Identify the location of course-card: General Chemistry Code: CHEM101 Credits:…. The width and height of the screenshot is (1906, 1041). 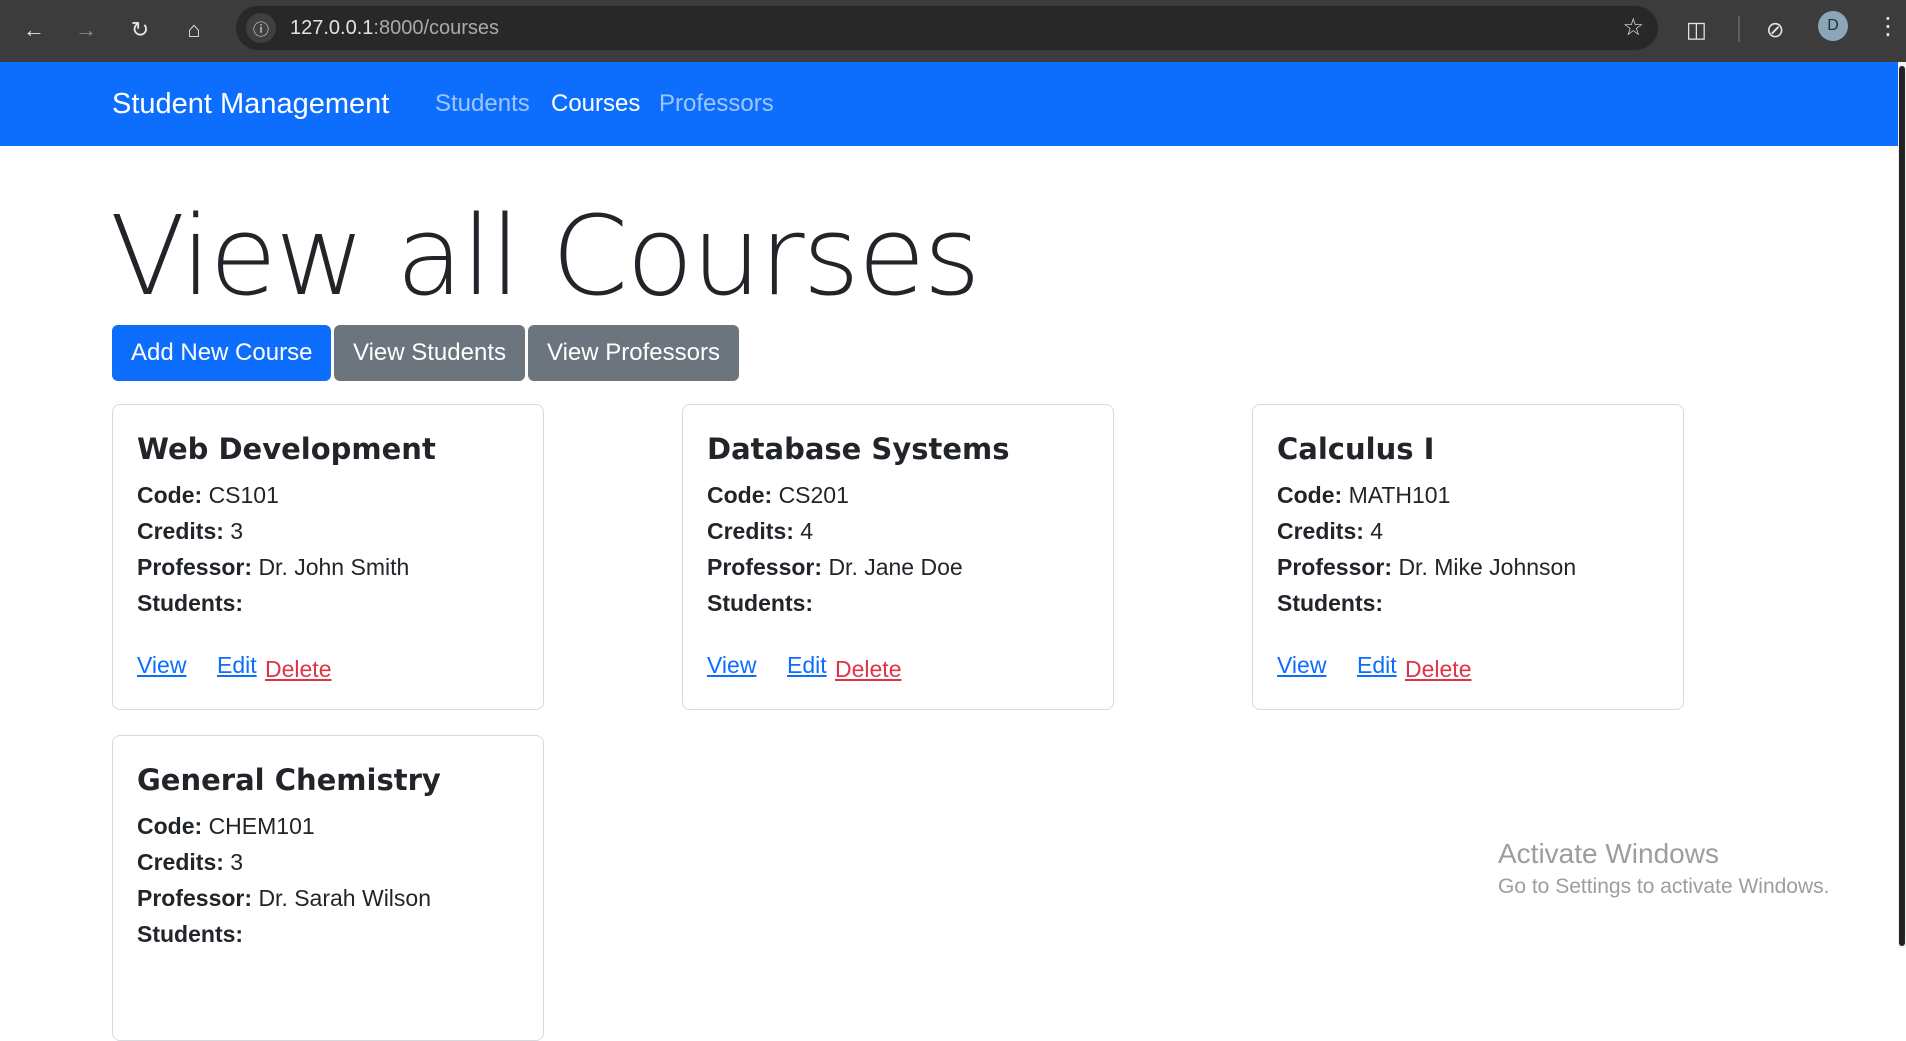
(328, 888).